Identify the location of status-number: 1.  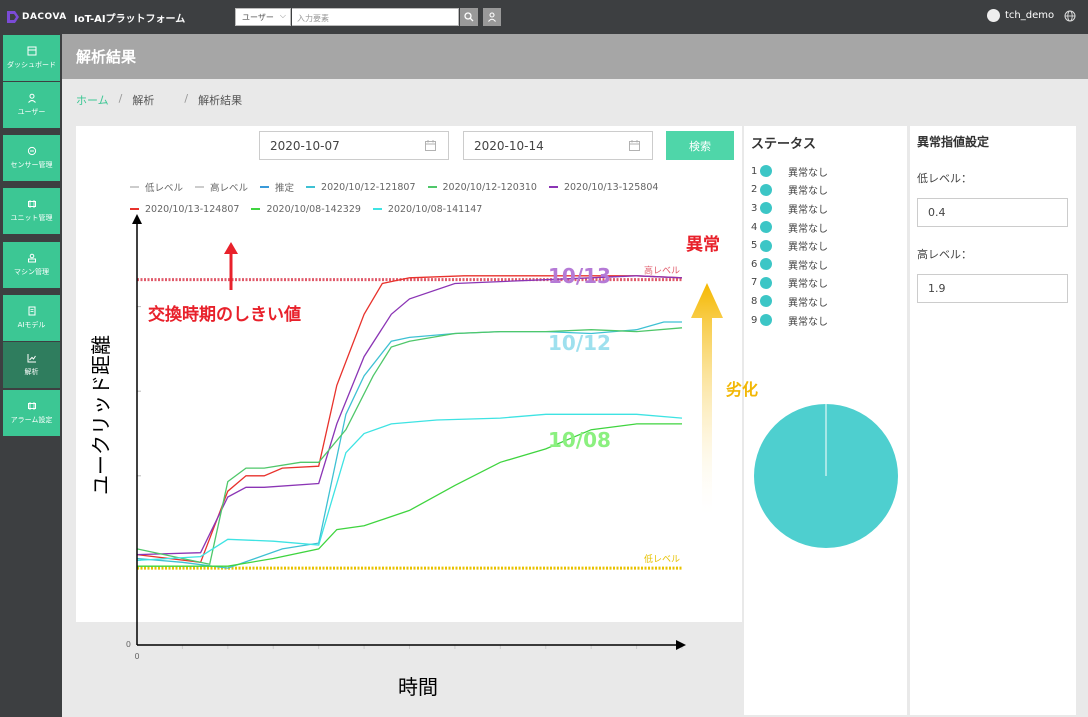
(754, 171).